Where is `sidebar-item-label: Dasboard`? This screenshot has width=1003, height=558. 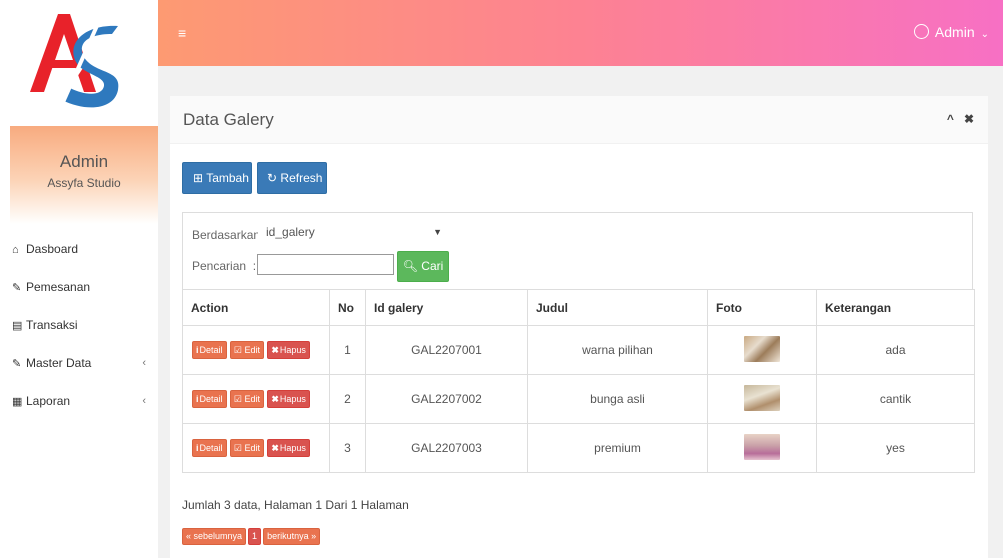
sidebar-item-label: Dasboard is located at coordinates (52, 249).